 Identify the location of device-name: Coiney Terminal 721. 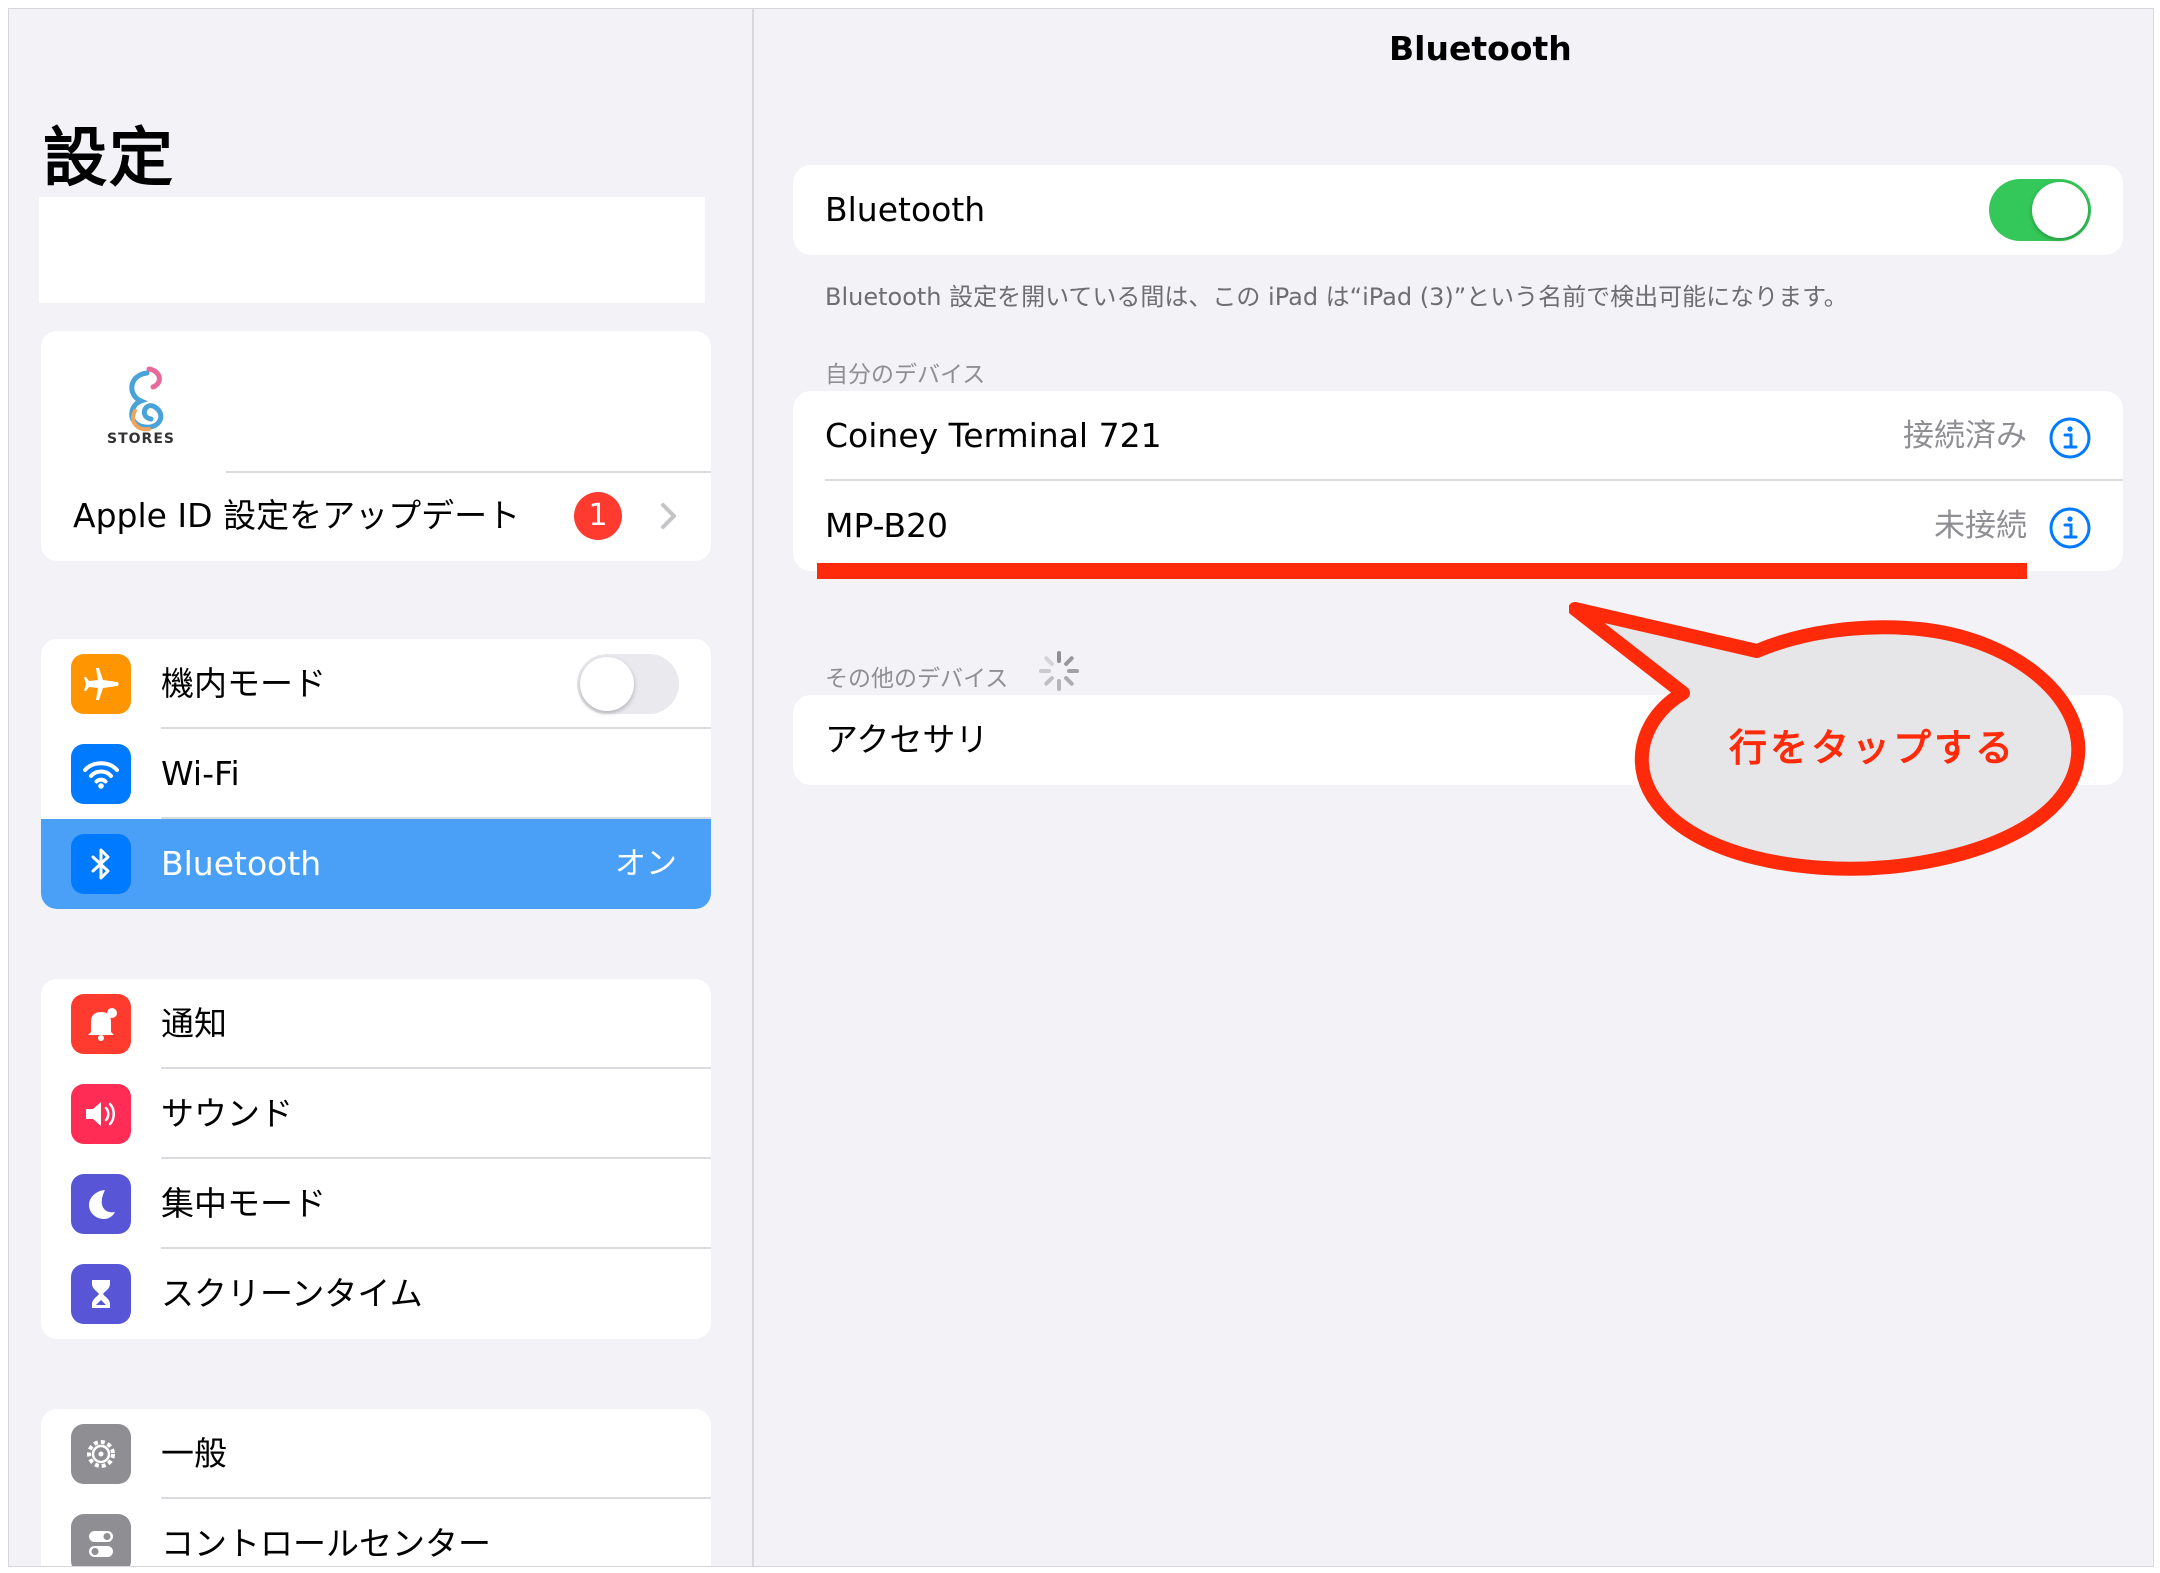
(993, 435).